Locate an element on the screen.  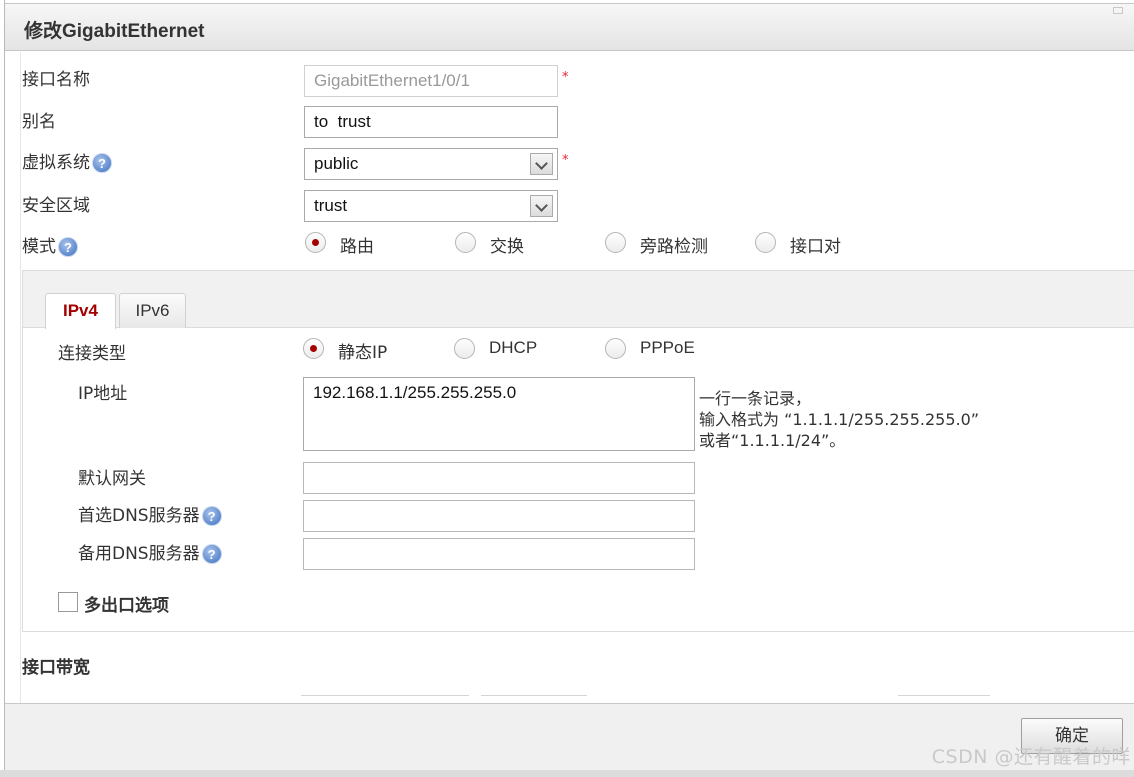
alias-input: to trust is located at coordinates (431, 122).